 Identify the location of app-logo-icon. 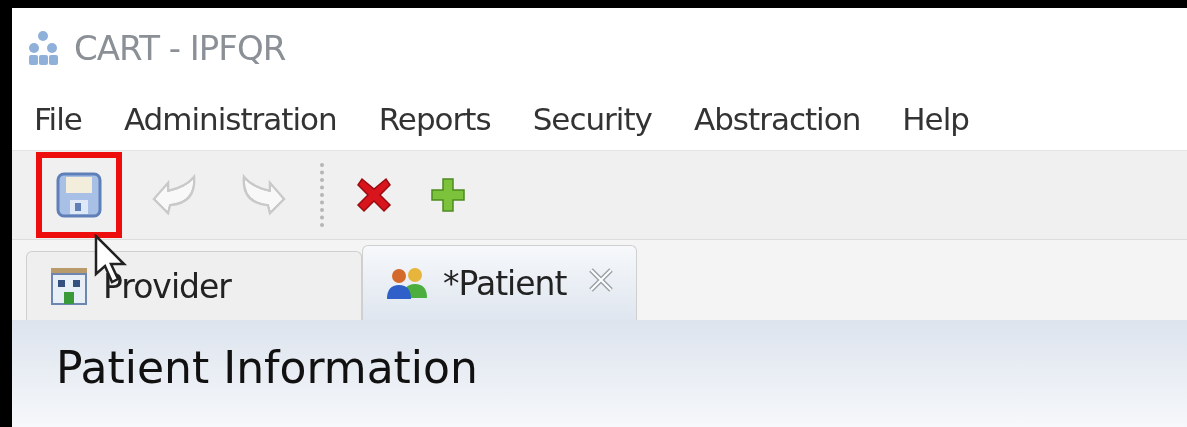
(43, 48).